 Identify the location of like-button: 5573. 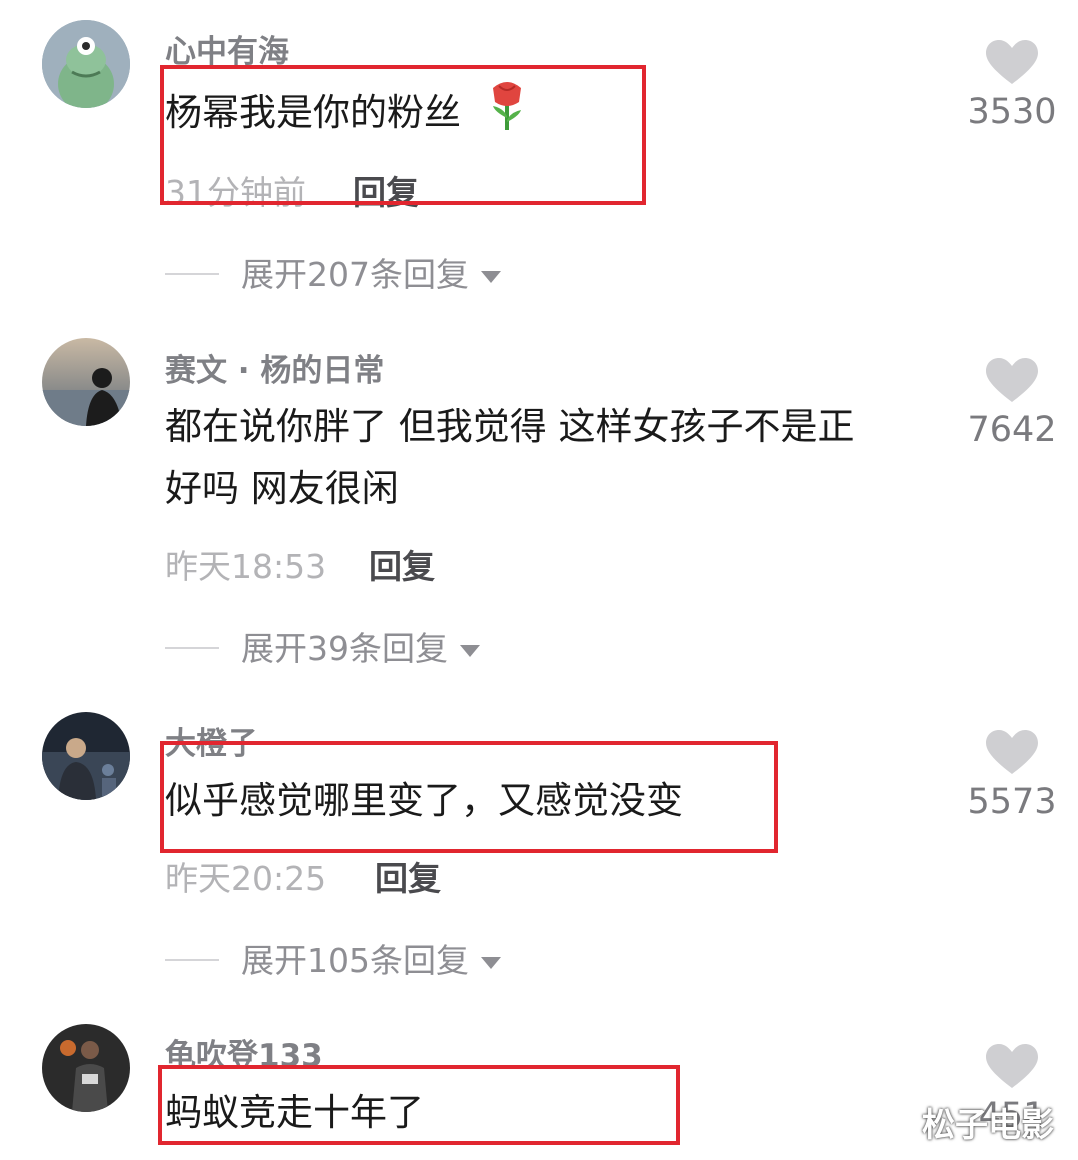
(1012, 776).